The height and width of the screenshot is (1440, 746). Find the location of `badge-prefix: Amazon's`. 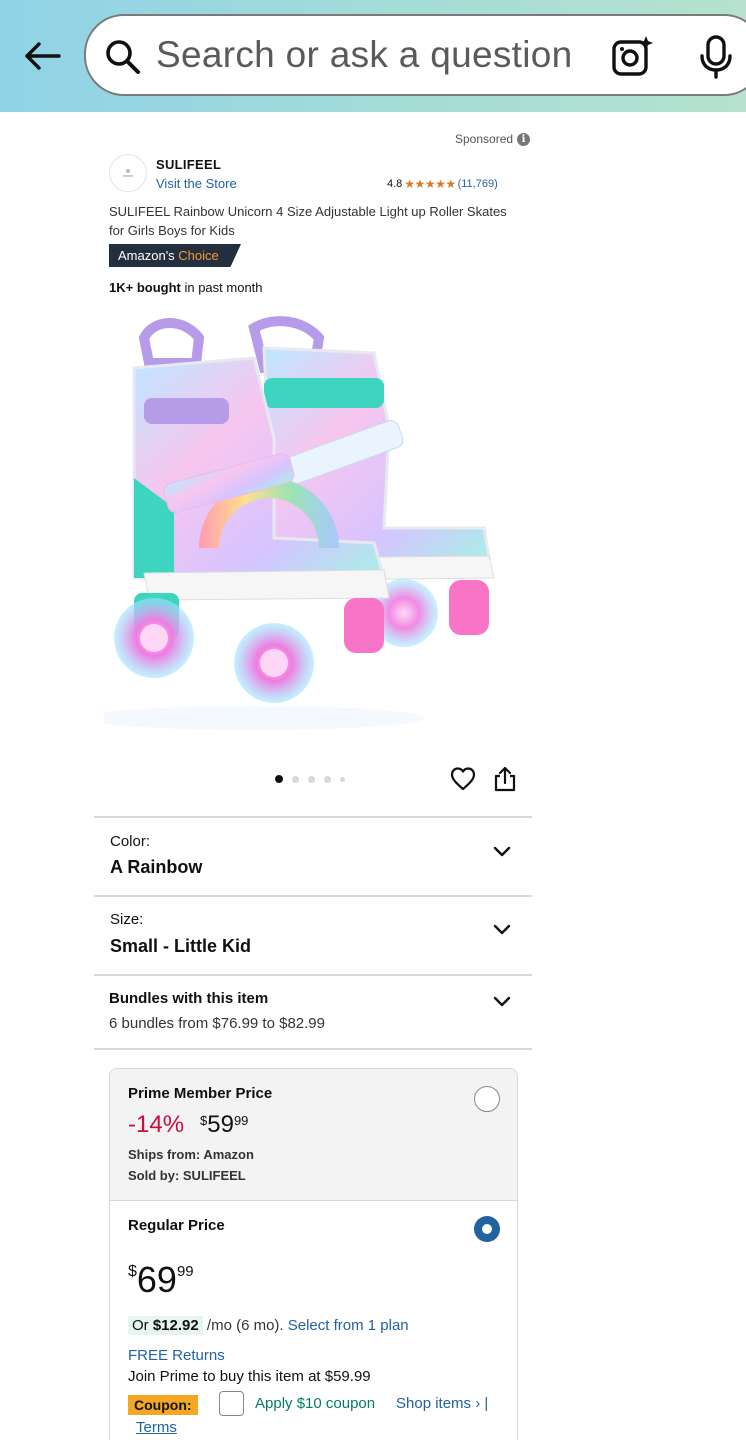

badge-prefix: Amazon's is located at coordinates (148, 255).